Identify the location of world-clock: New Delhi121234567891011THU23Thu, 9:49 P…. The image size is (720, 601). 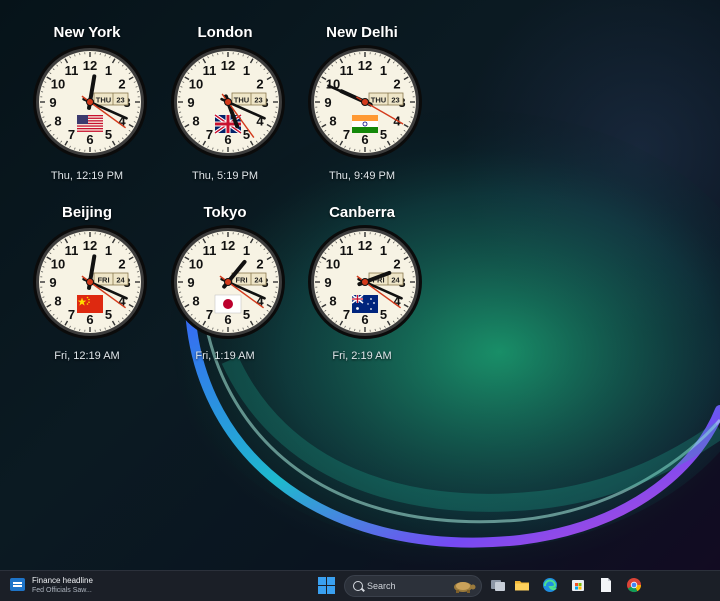
(362, 104).